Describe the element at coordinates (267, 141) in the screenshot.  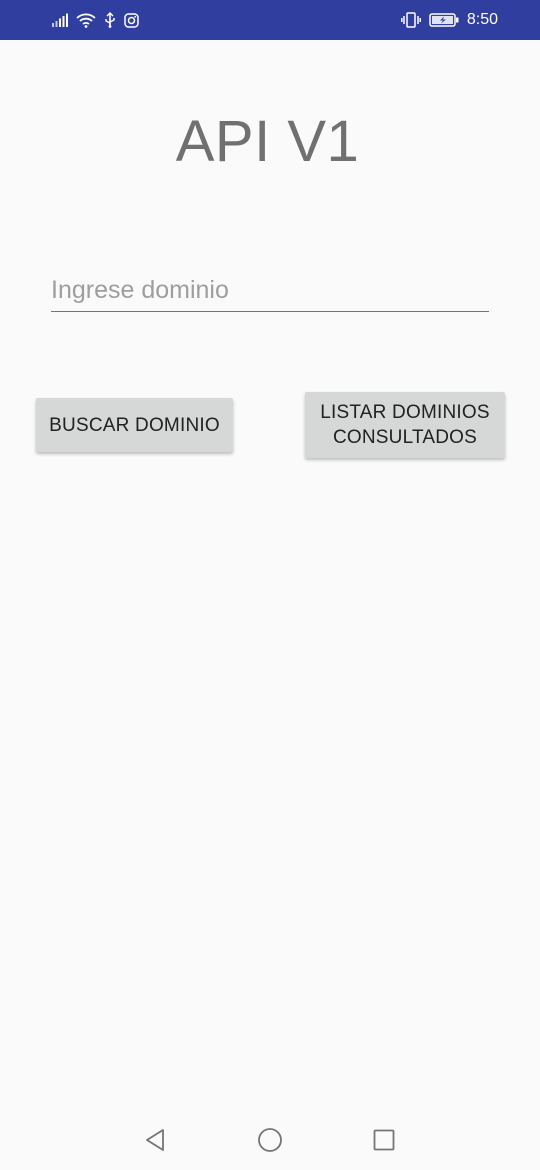
I see `page-title: API V1` at that location.